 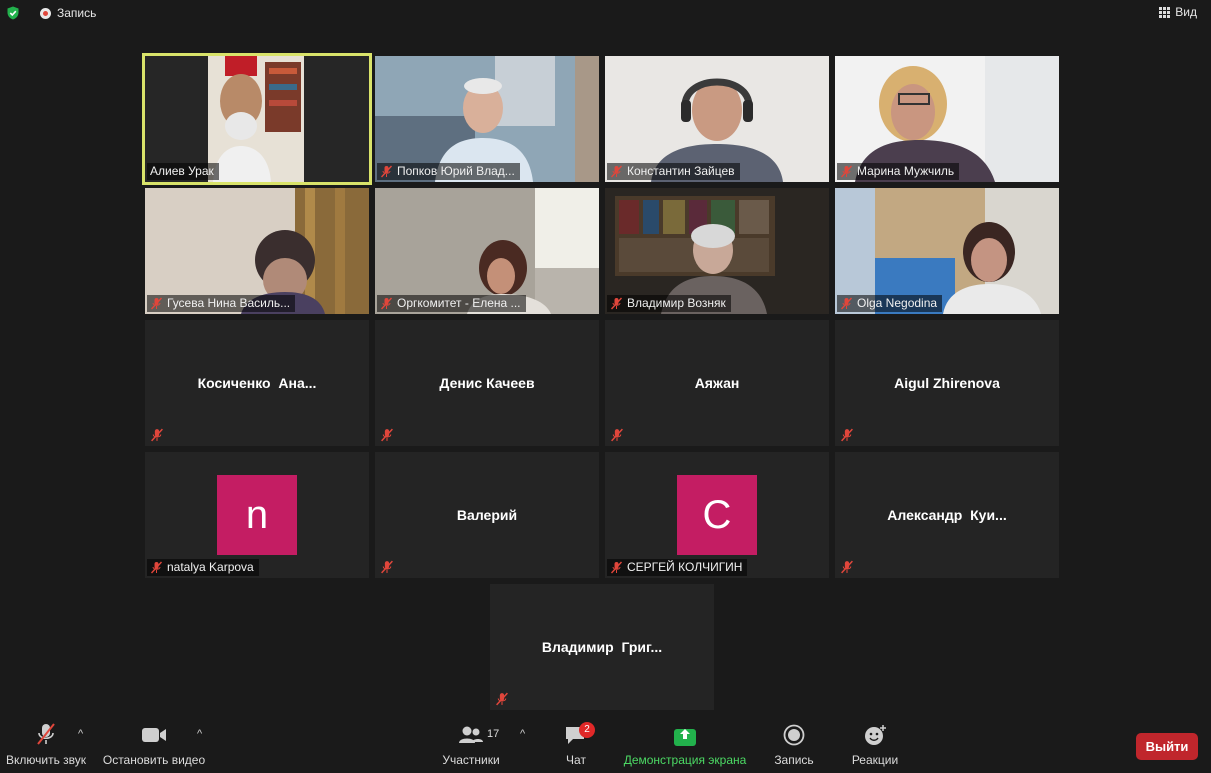 What do you see at coordinates (210, 567) in the screenshot?
I see `participant-name: natalya Karpova` at bounding box center [210, 567].